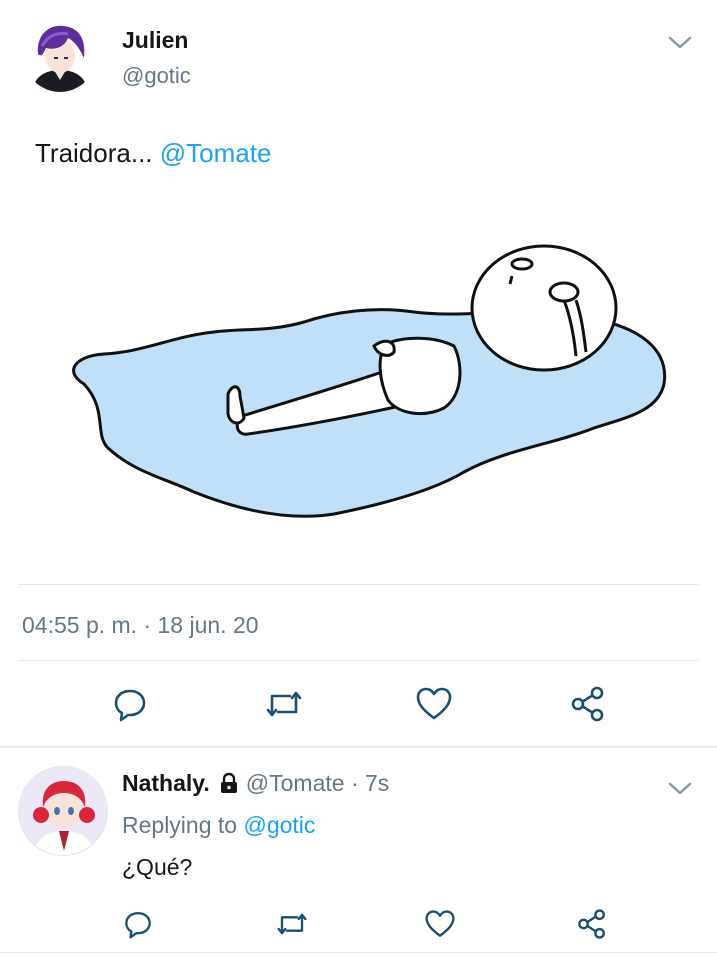 This screenshot has height=956, width=717. I want to click on tweet-mention-link: @Tomate, so click(216, 153).